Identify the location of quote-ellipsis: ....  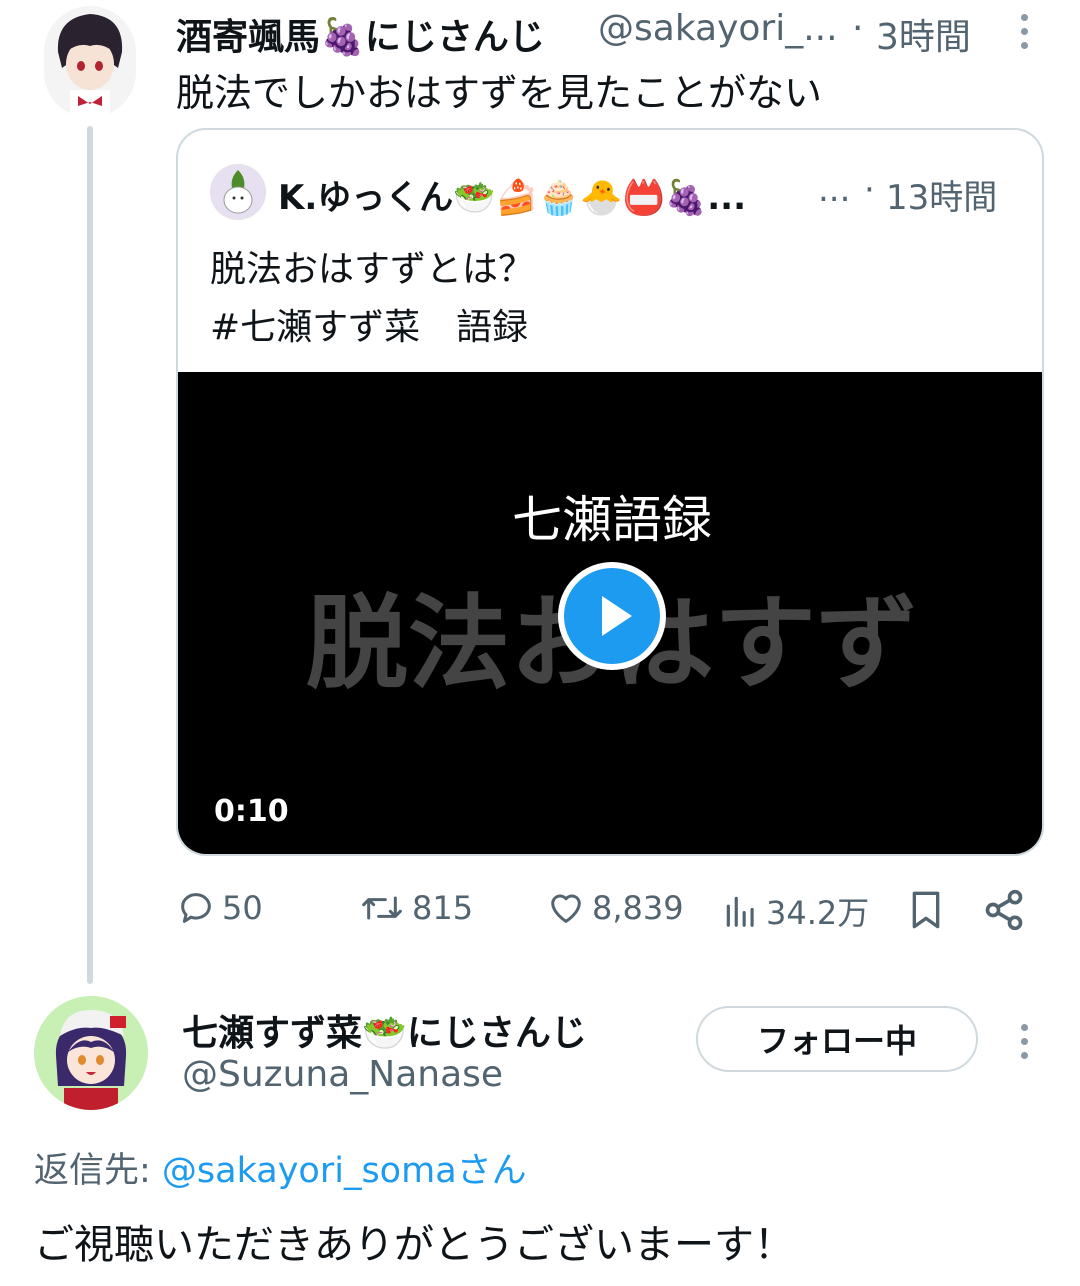
(834, 190).